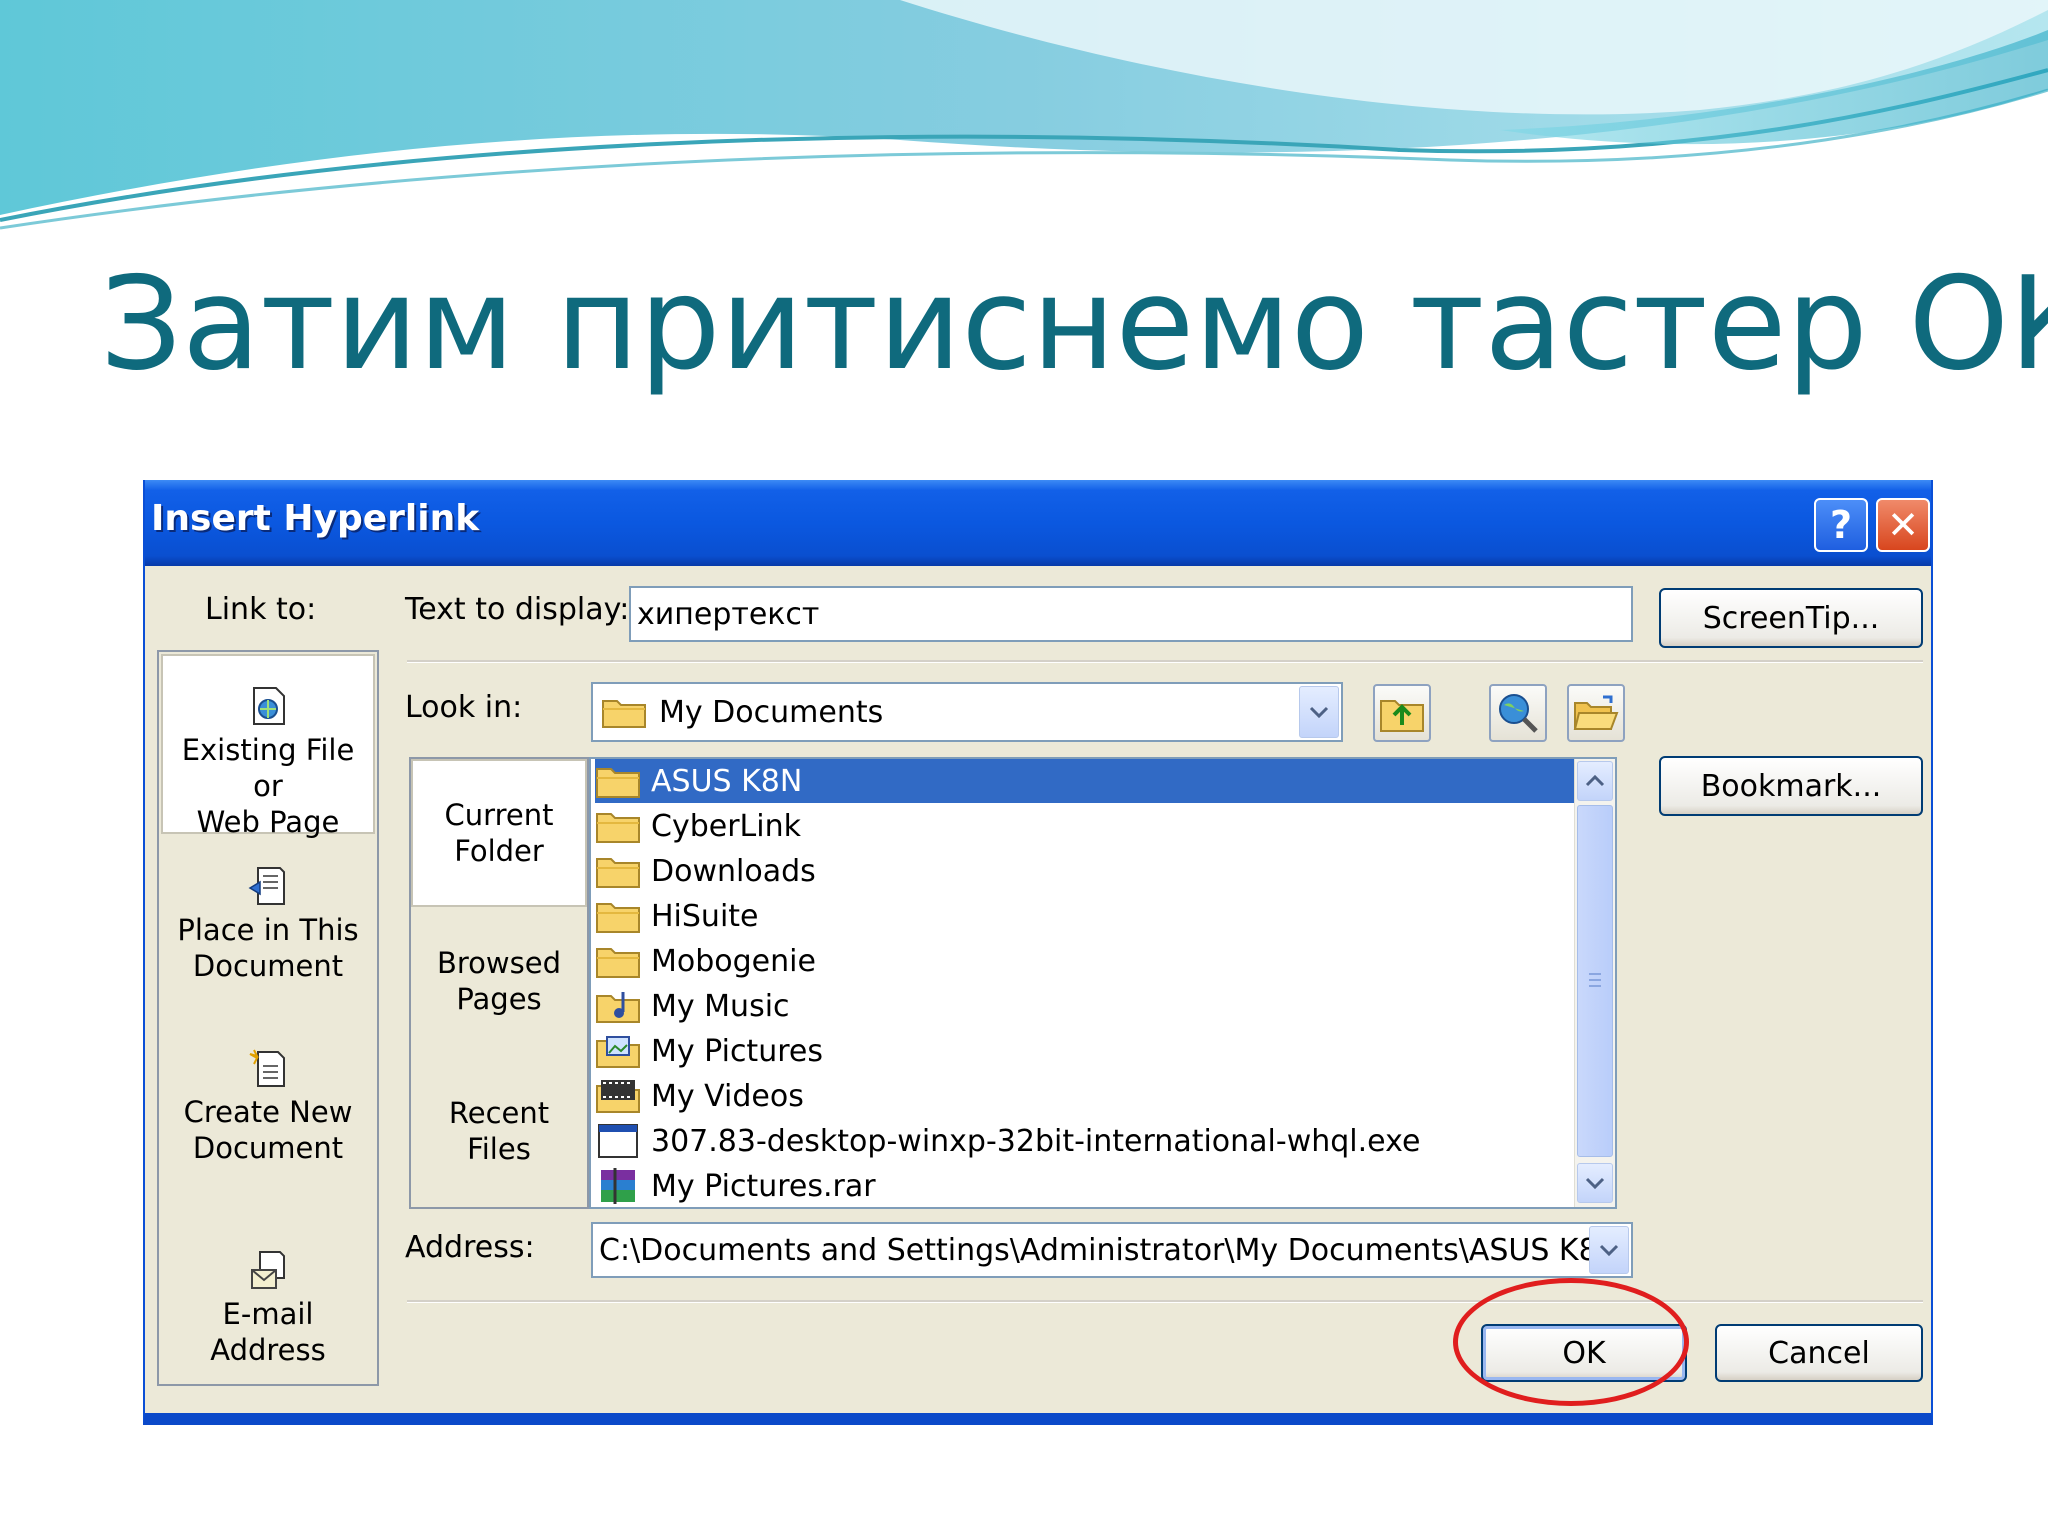  I want to click on file-row: ASUS K8N, so click(1086, 781).